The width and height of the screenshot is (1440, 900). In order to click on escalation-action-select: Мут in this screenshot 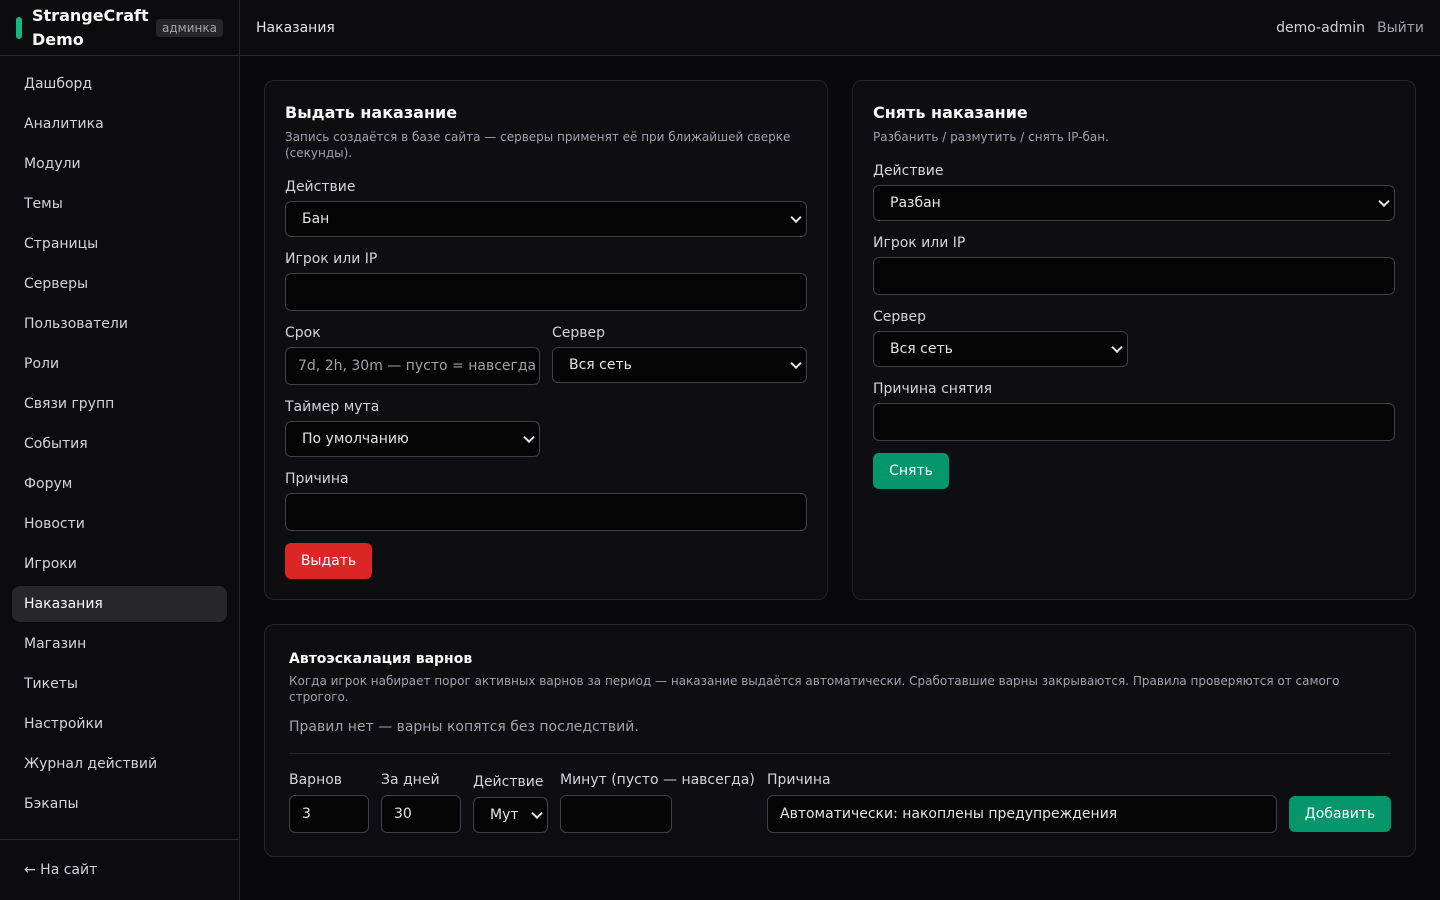, I will do `click(510, 815)`.